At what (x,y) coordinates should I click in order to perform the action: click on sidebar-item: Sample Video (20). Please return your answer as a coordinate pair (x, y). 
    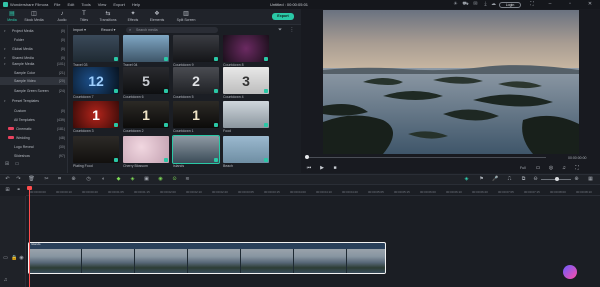
    Looking at the image, I should click on (34, 81).